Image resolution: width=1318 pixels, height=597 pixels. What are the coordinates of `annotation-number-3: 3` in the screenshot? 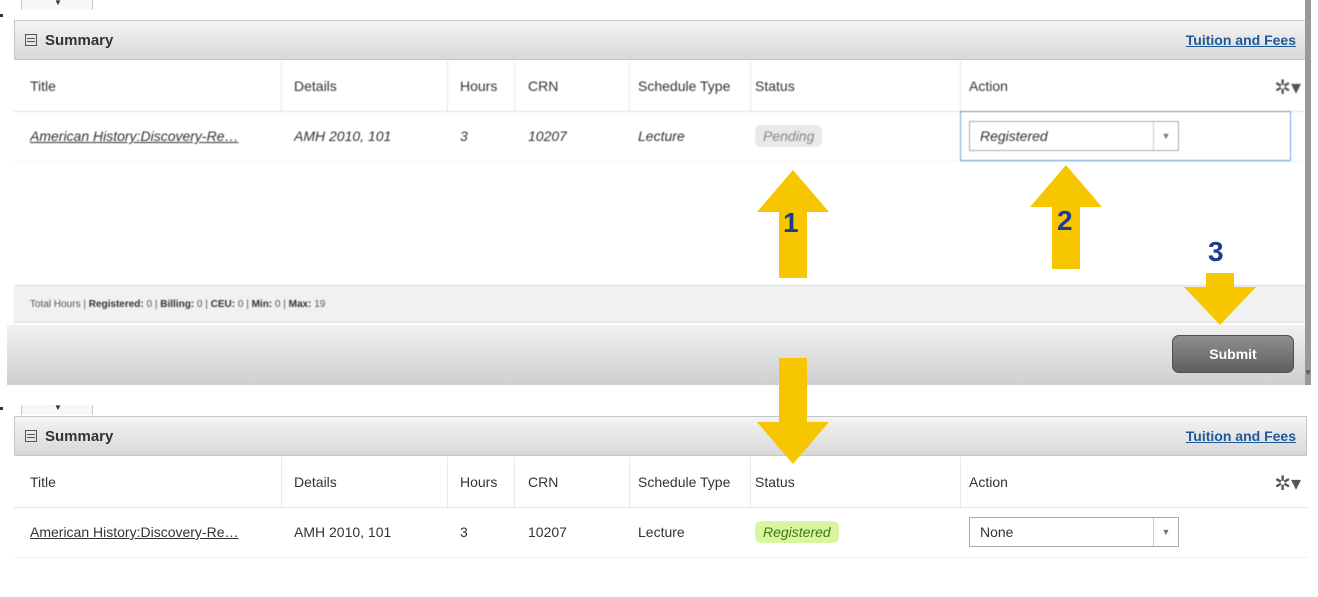 It's located at (1216, 251).